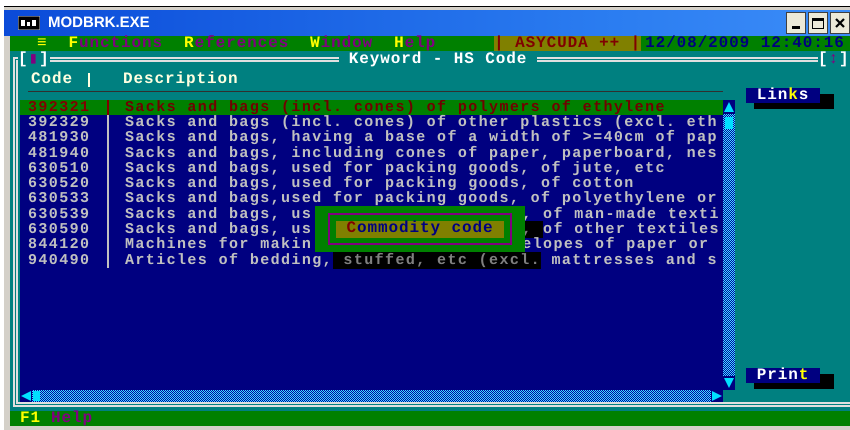 The image size is (850, 430). What do you see at coordinates (729, 107) in the screenshot?
I see `scroll-up-icon` at bounding box center [729, 107].